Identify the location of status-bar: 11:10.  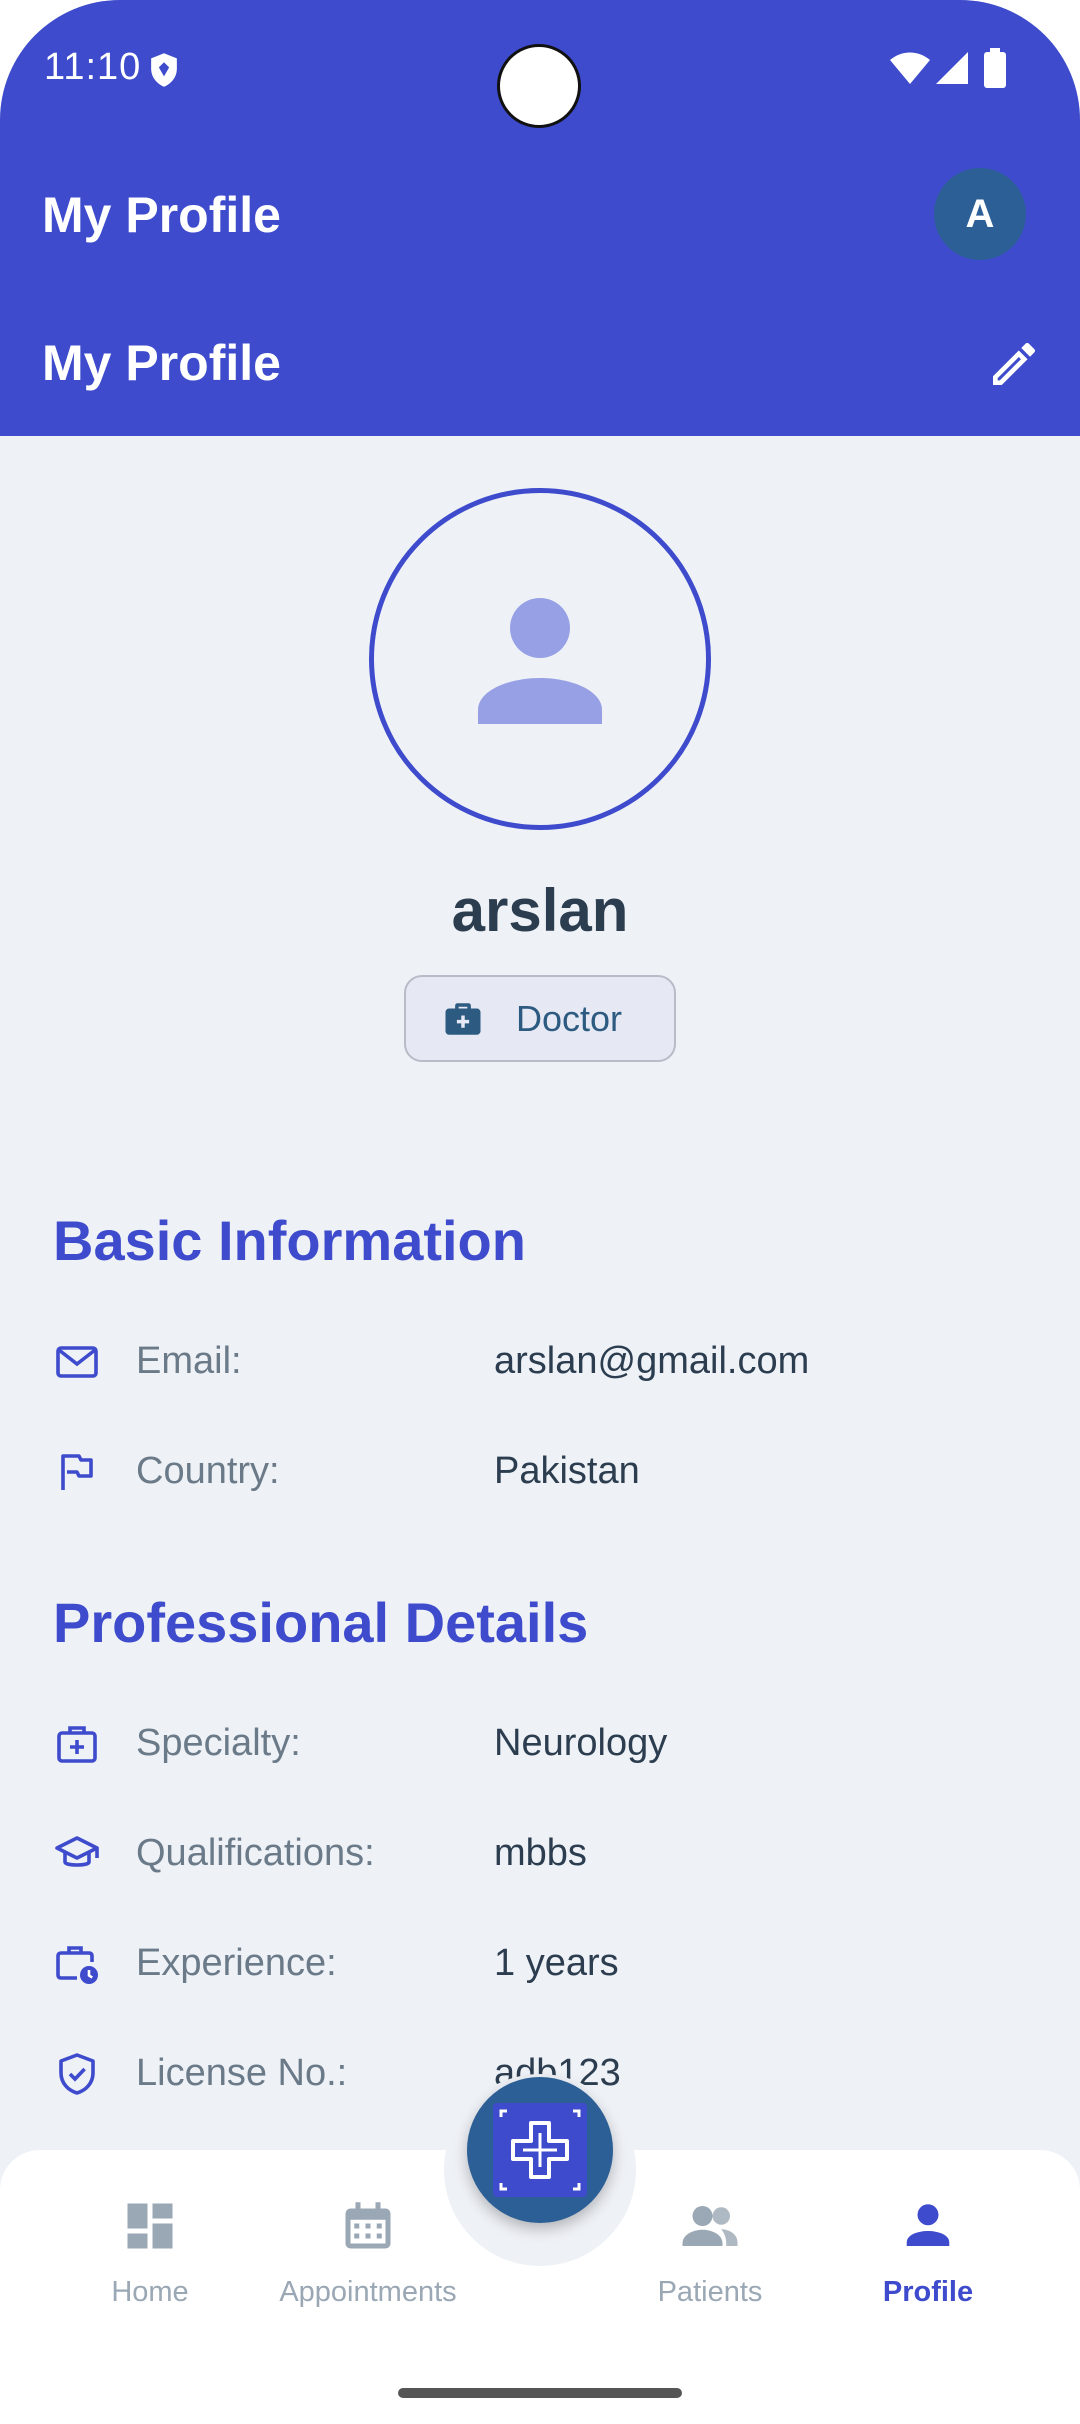
(540, 70).